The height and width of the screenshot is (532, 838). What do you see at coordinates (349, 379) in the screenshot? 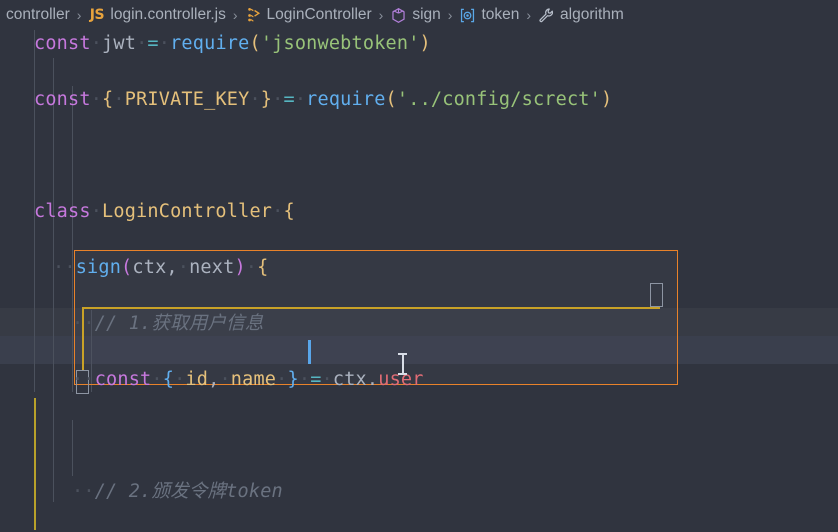
I see `token-identifier: ctx` at bounding box center [349, 379].